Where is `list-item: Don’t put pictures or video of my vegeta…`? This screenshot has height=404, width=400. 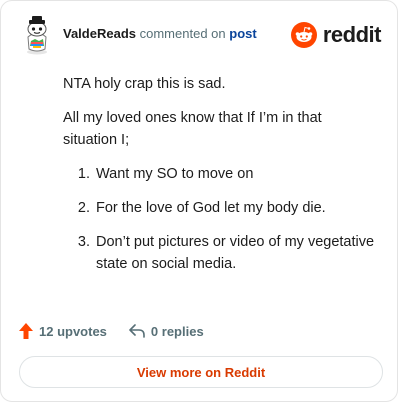 list-item: Don’t put pictures or video of my vegeta… is located at coordinates (236, 253).